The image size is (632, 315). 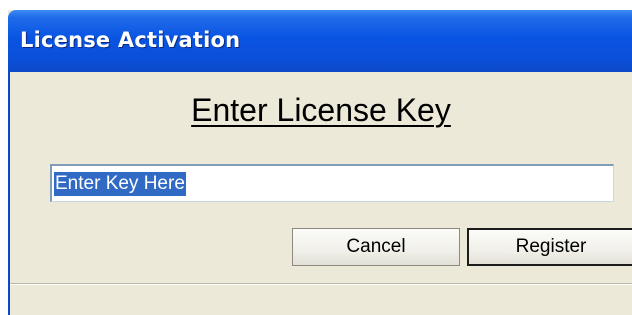 What do you see at coordinates (321, 110) in the screenshot?
I see `dialog-heading: Enter License Key` at bounding box center [321, 110].